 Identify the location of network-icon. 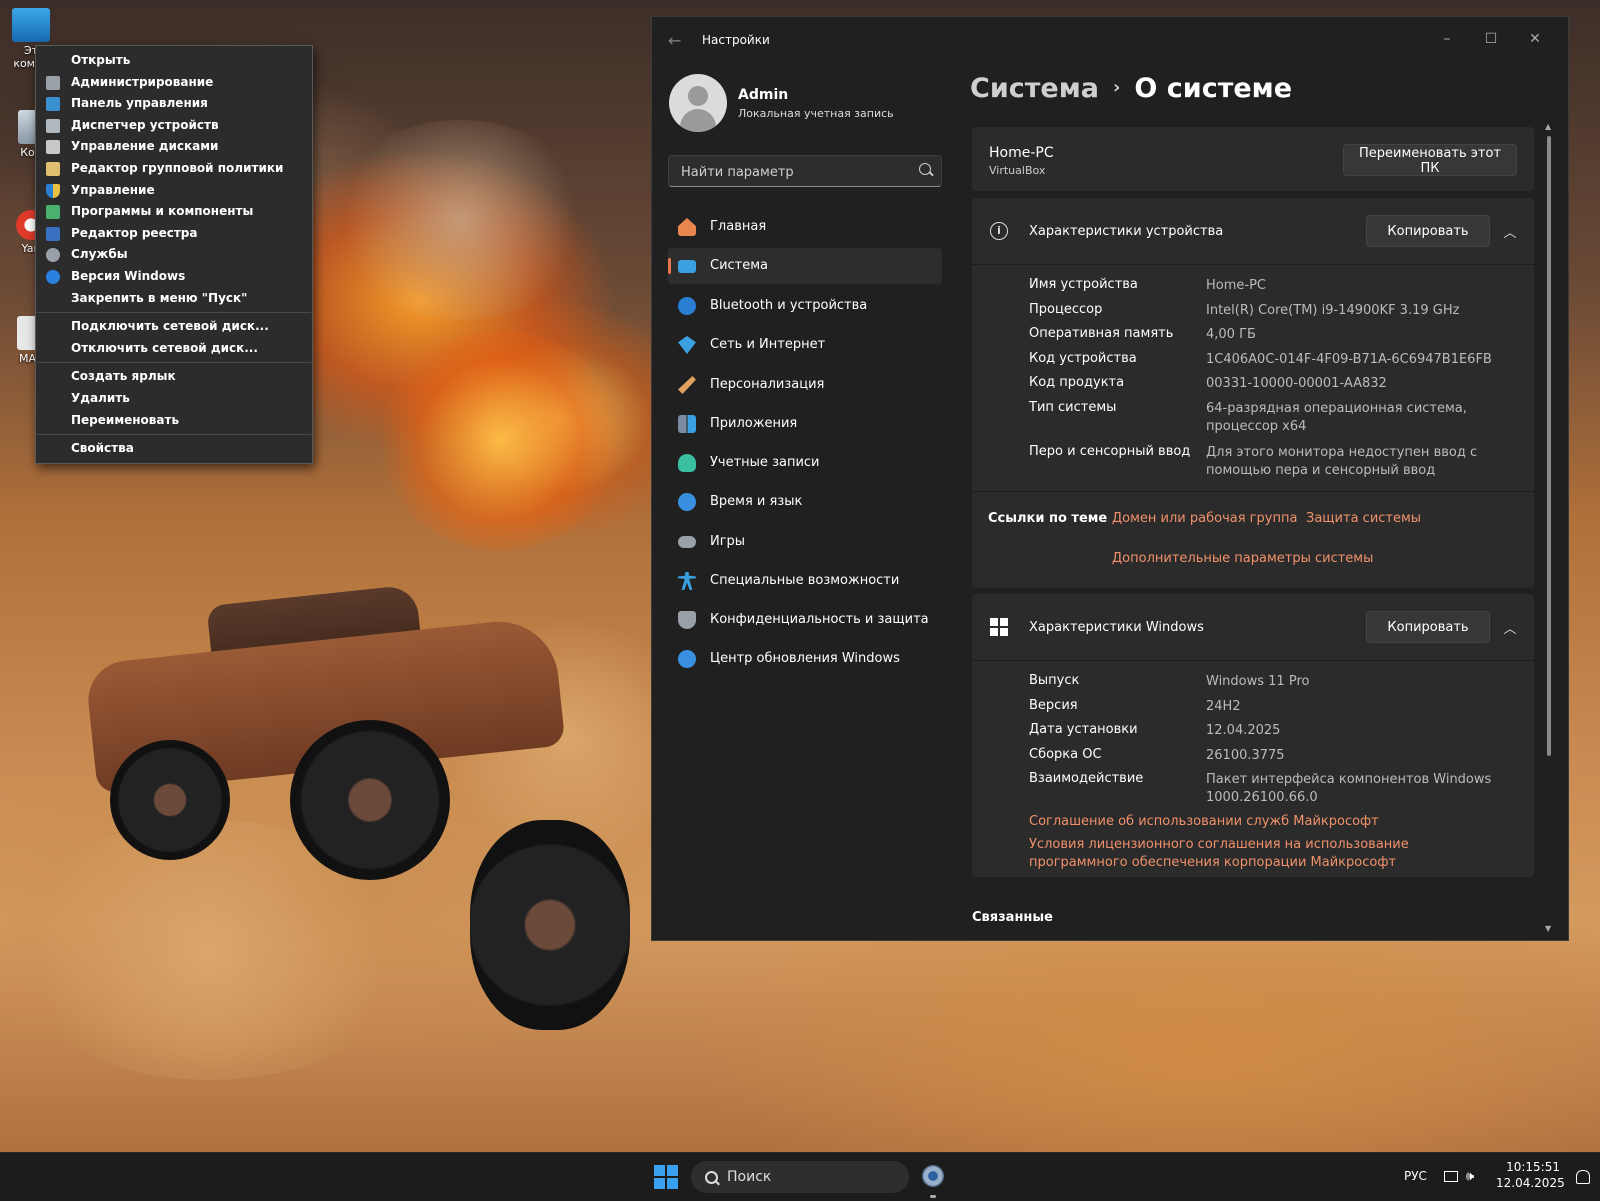
(1451, 1176).